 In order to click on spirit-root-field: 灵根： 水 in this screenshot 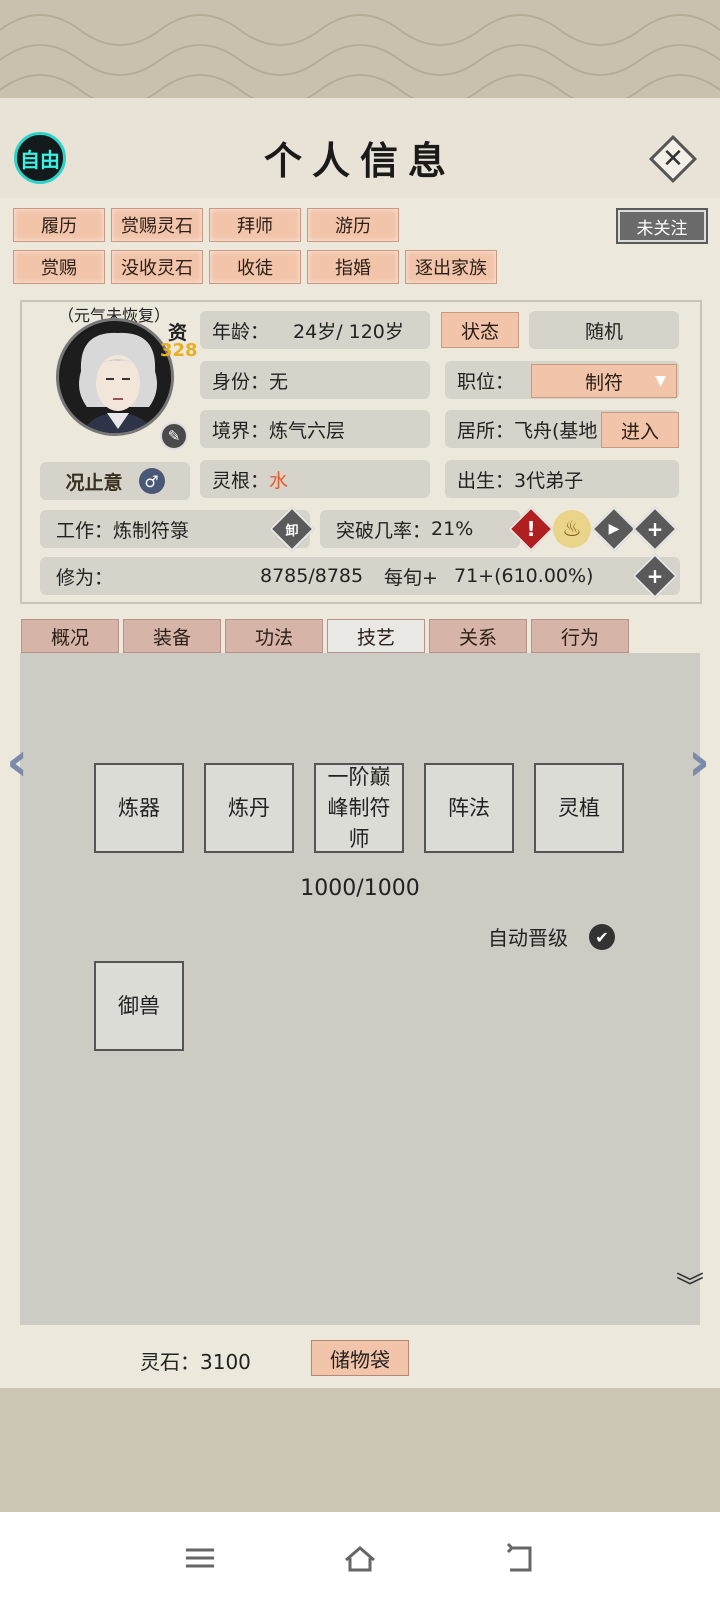, I will do `click(315, 479)`.